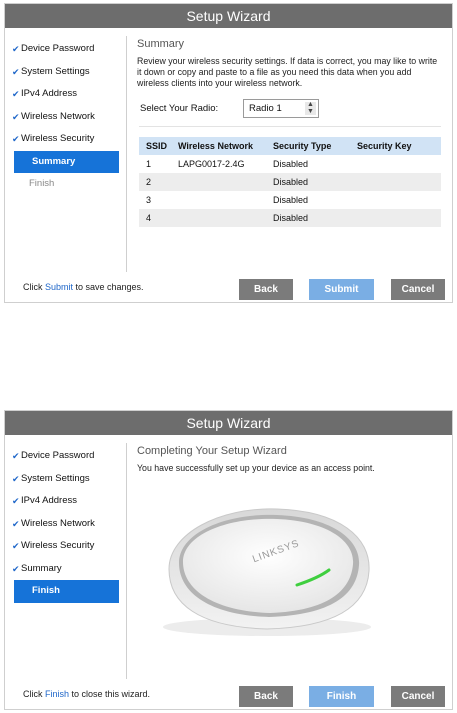  What do you see at coordinates (155, 146) in the screenshot?
I see `column-header-ssid: SSID` at bounding box center [155, 146].